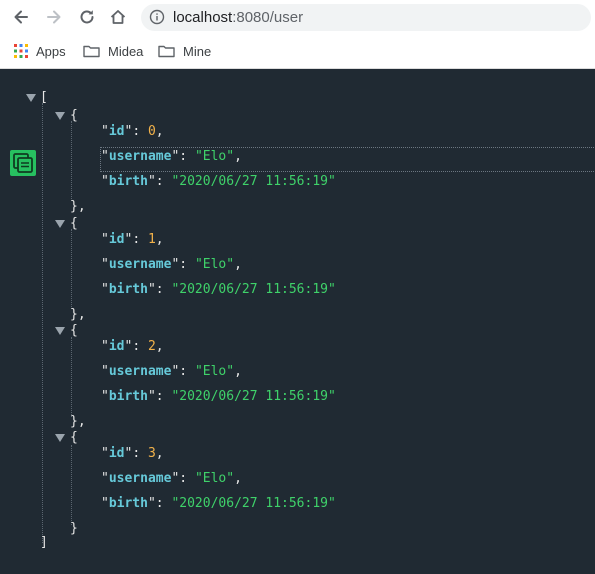  Describe the element at coordinates (151, 131) in the screenshot. I see `json-number: 0` at that location.